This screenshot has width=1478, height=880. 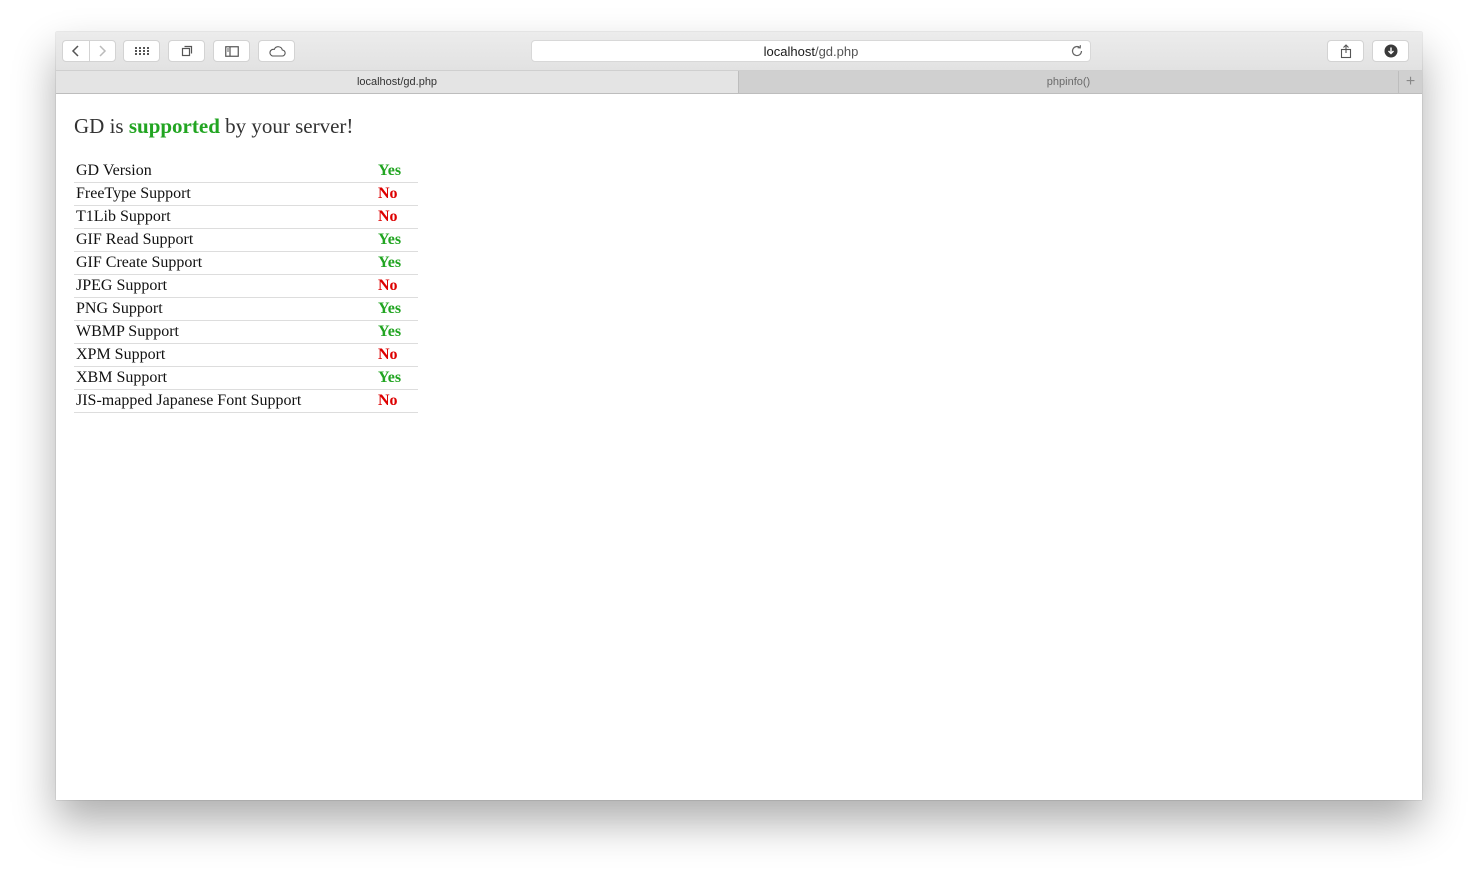 I want to click on download-icon, so click(x=1390, y=51).